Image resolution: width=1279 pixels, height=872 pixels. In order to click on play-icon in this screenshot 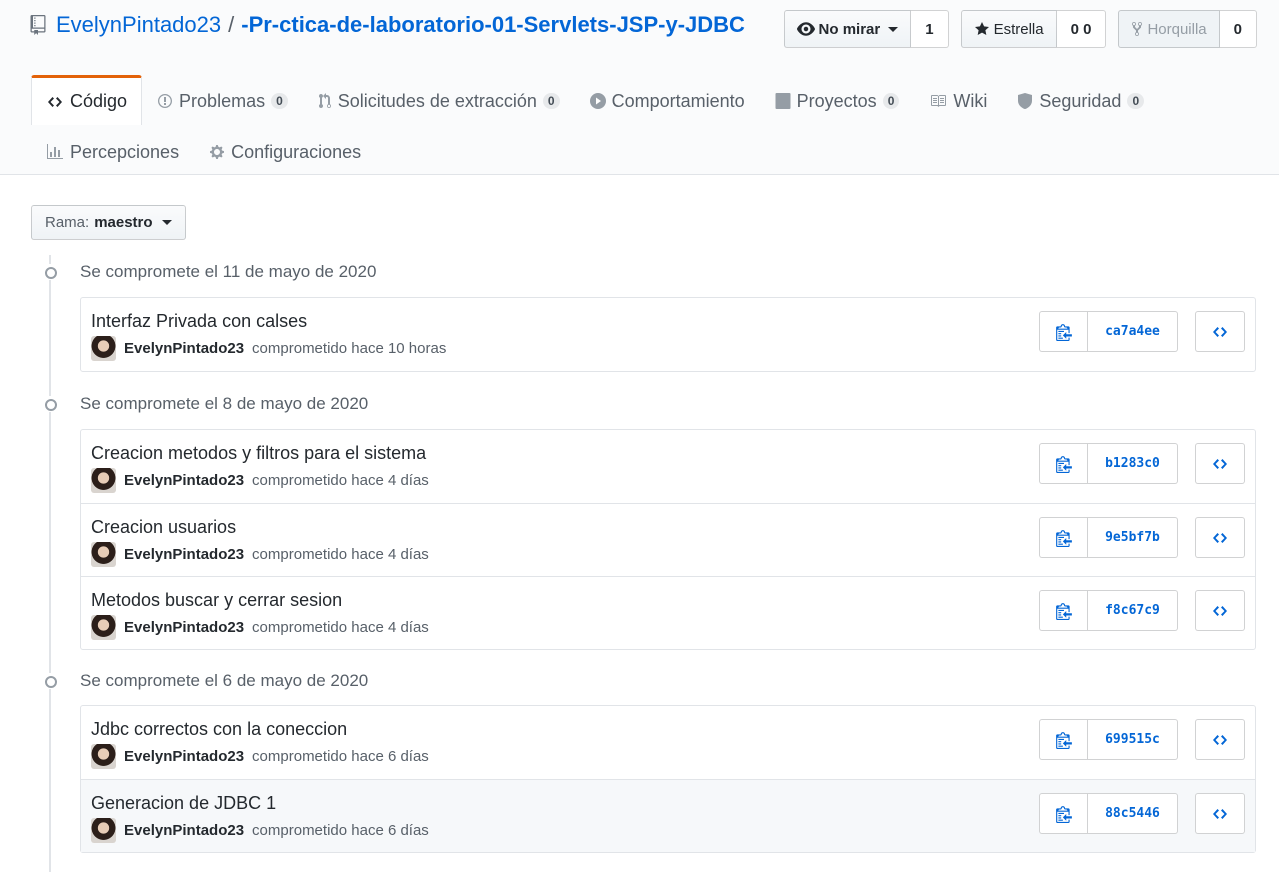, I will do `click(597, 101)`.